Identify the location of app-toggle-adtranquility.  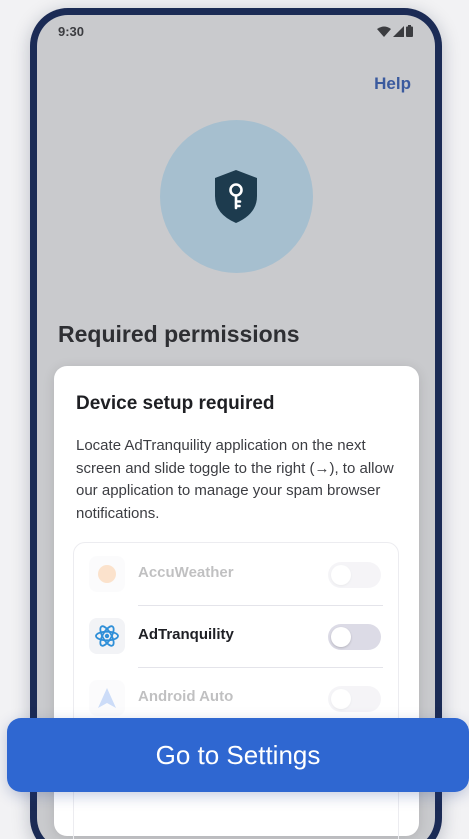
(354, 637).